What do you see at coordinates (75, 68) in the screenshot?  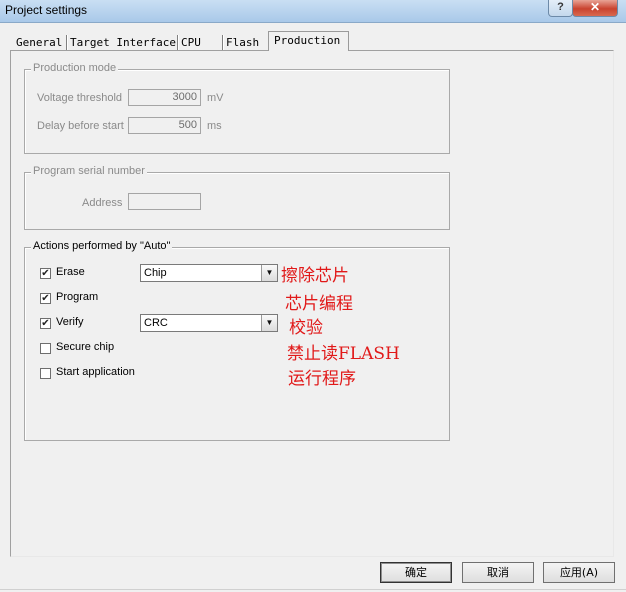 I see `group-title: Production mode` at bounding box center [75, 68].